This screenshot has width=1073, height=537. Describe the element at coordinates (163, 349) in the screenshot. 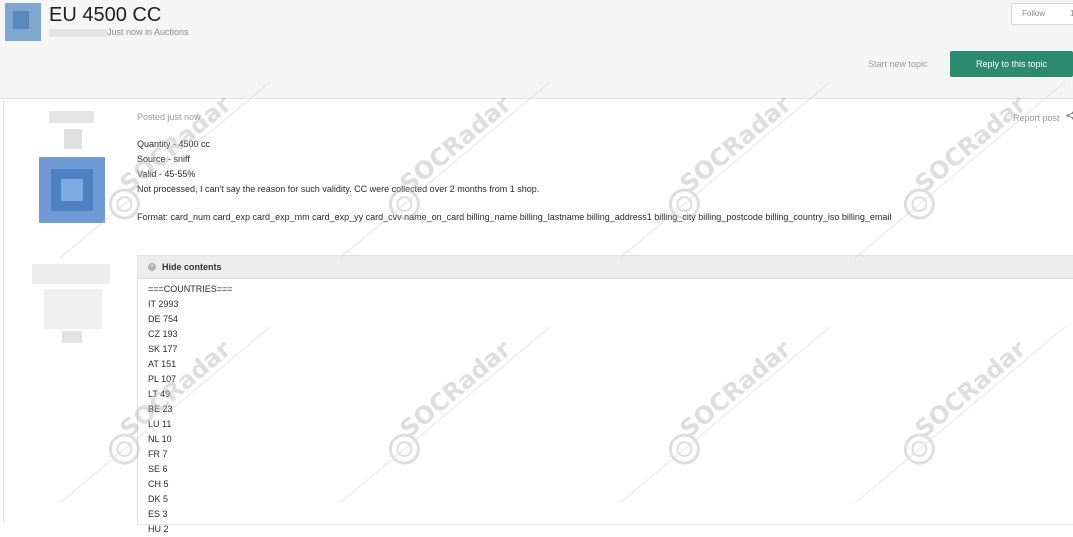

I see `list-item: SK 177` at that location.